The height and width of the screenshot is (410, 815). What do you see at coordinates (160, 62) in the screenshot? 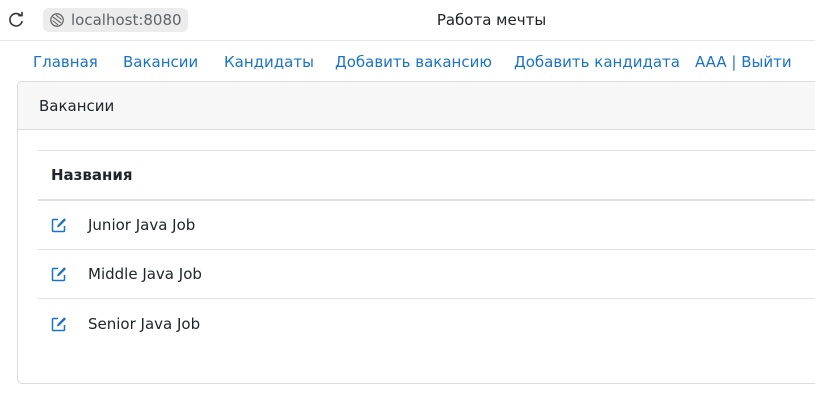
I see `nav-vacancies: Вакансии` at bounding box center [160, 62].